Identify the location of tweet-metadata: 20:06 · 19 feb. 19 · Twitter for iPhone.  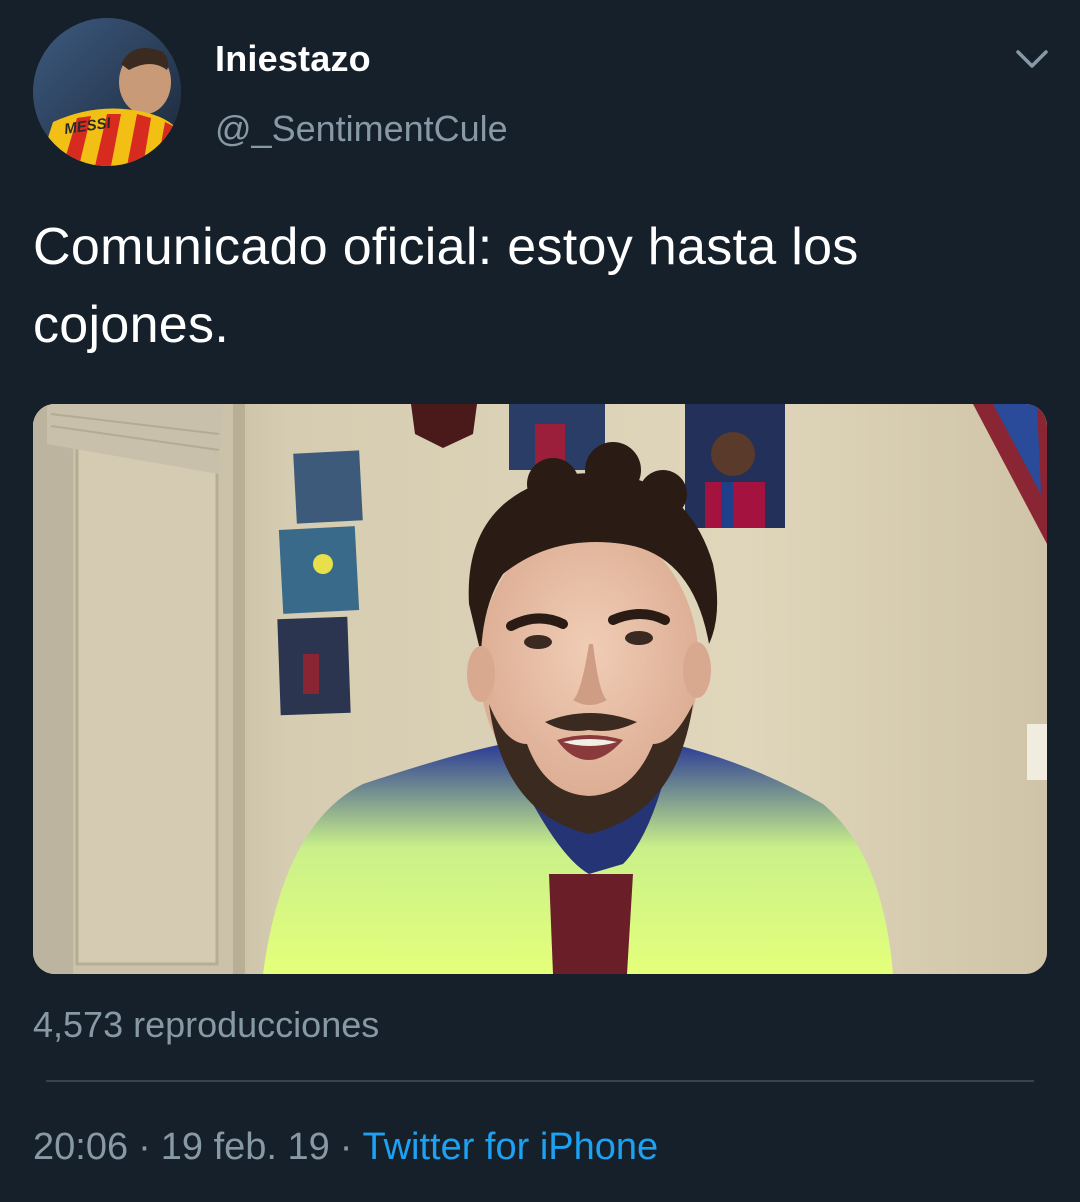
(345, 1147).